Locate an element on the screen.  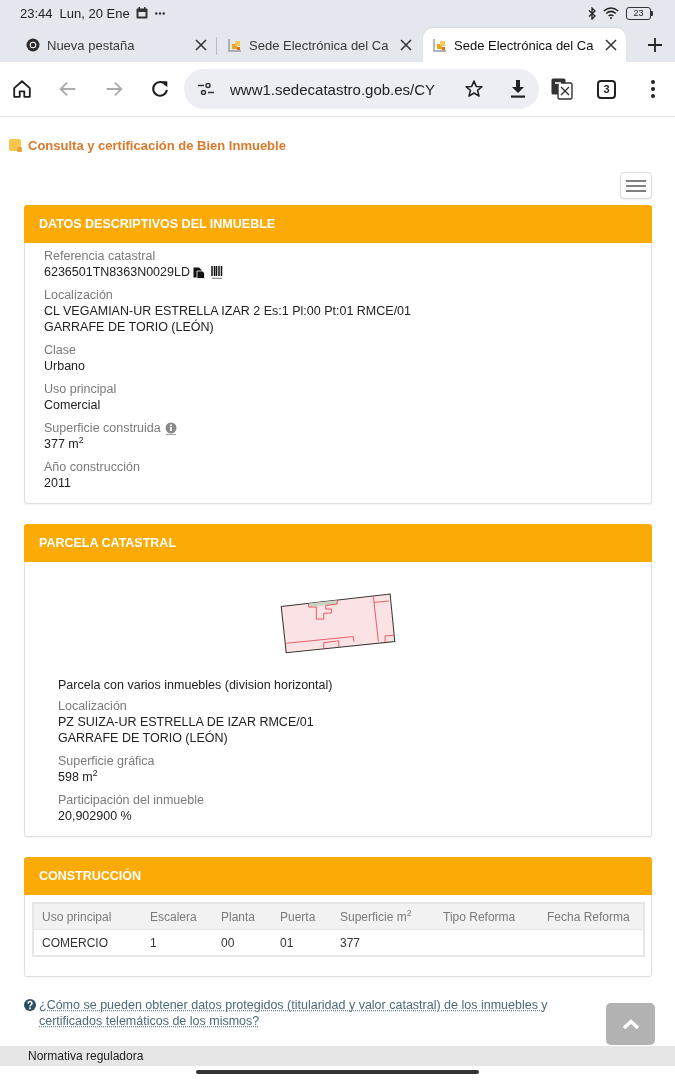
field-value: Comercial is located at coordinates (72, 405).